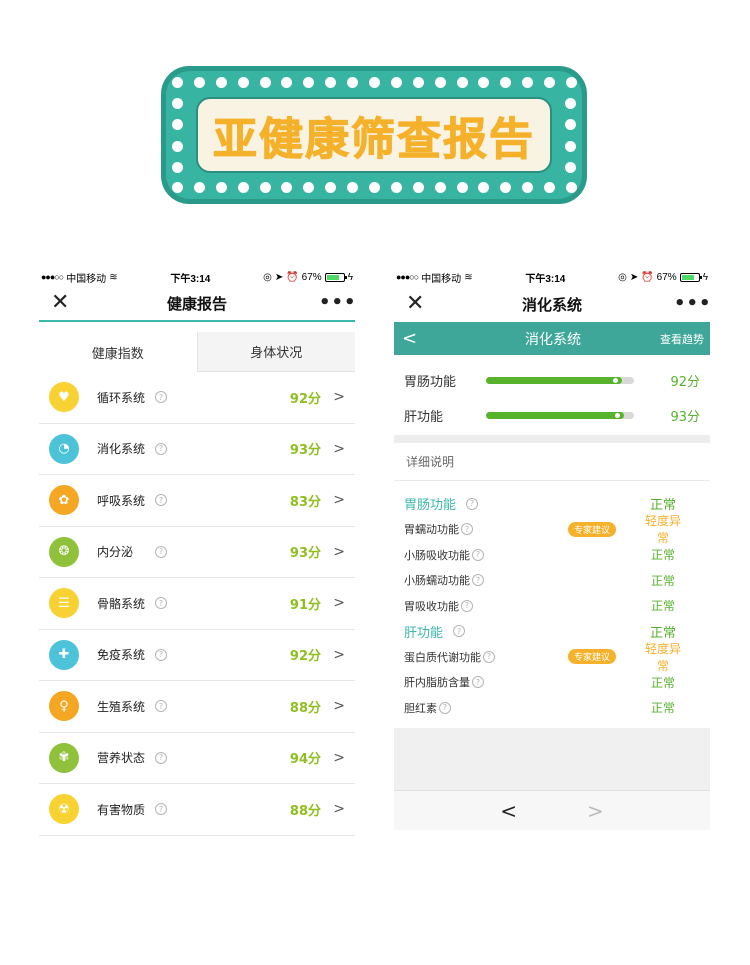  I want to click on system-label: 循环系统, so click(121, 397).